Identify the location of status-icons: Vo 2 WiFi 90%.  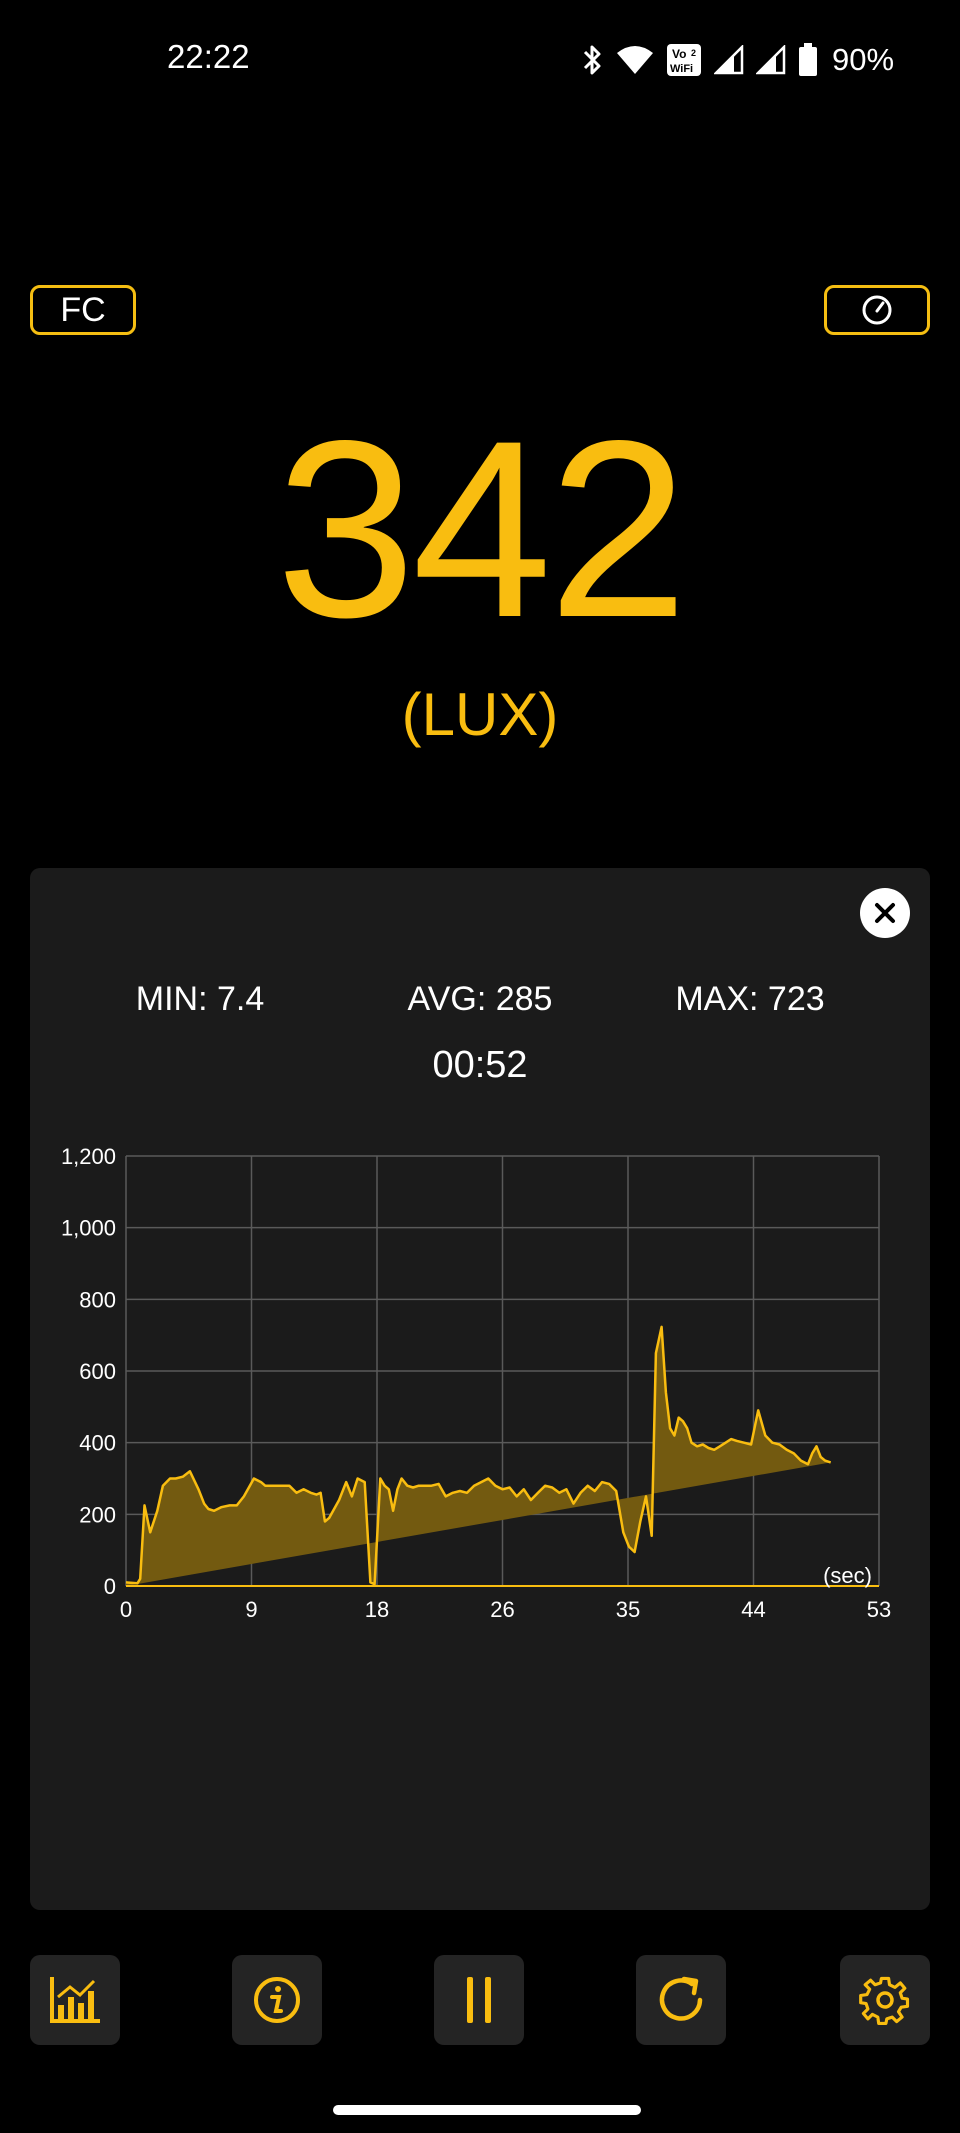
(737, 60).